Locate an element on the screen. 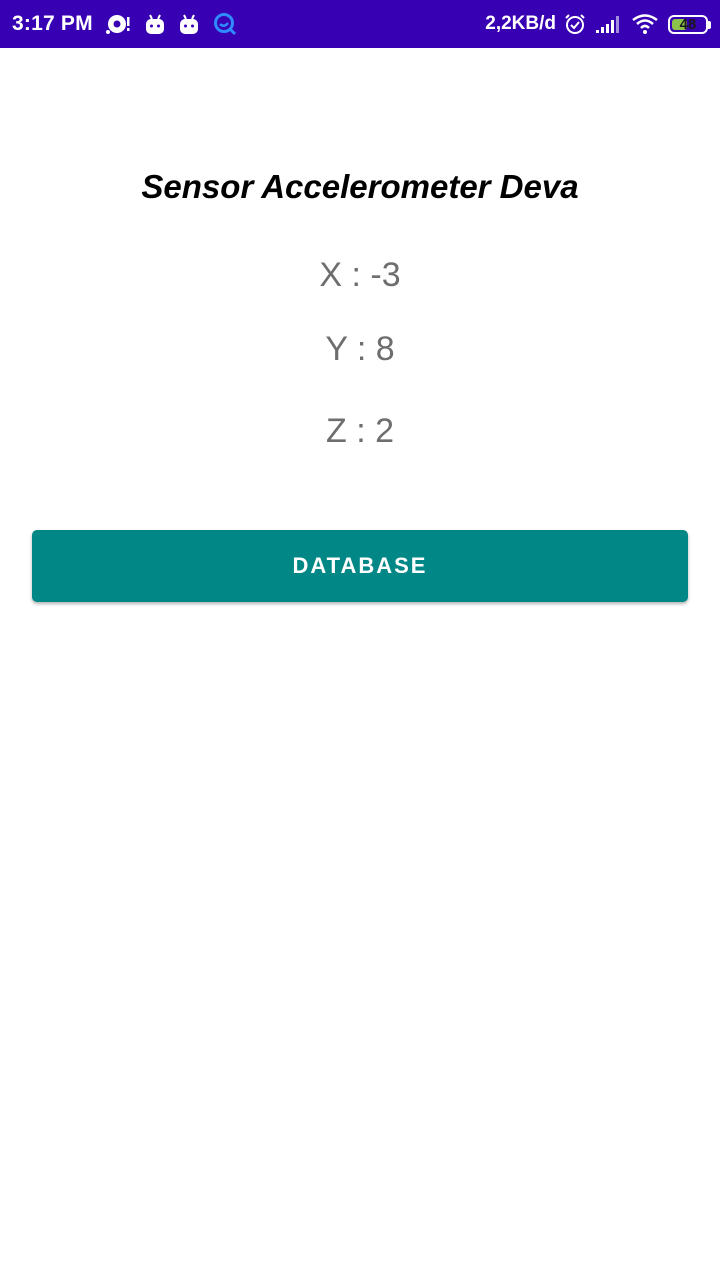 This screenshot has height=1280, width=720. status-bar-left: 3:17 PM is located at coordinates (131, 24).